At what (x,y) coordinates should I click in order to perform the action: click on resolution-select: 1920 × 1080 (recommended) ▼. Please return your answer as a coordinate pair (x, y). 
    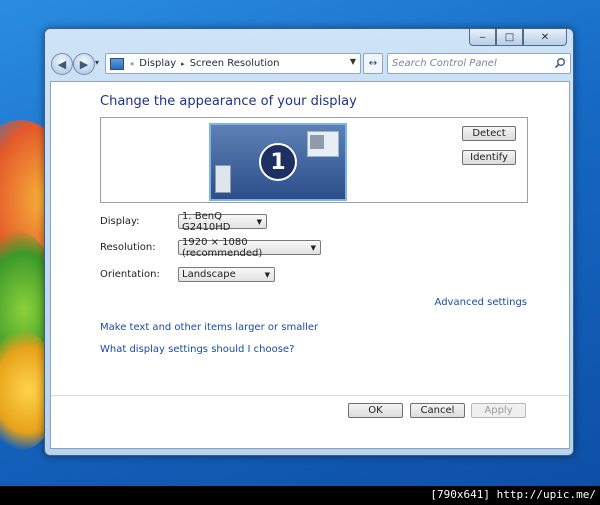
    Looking at the image, I should click on (249, 248).